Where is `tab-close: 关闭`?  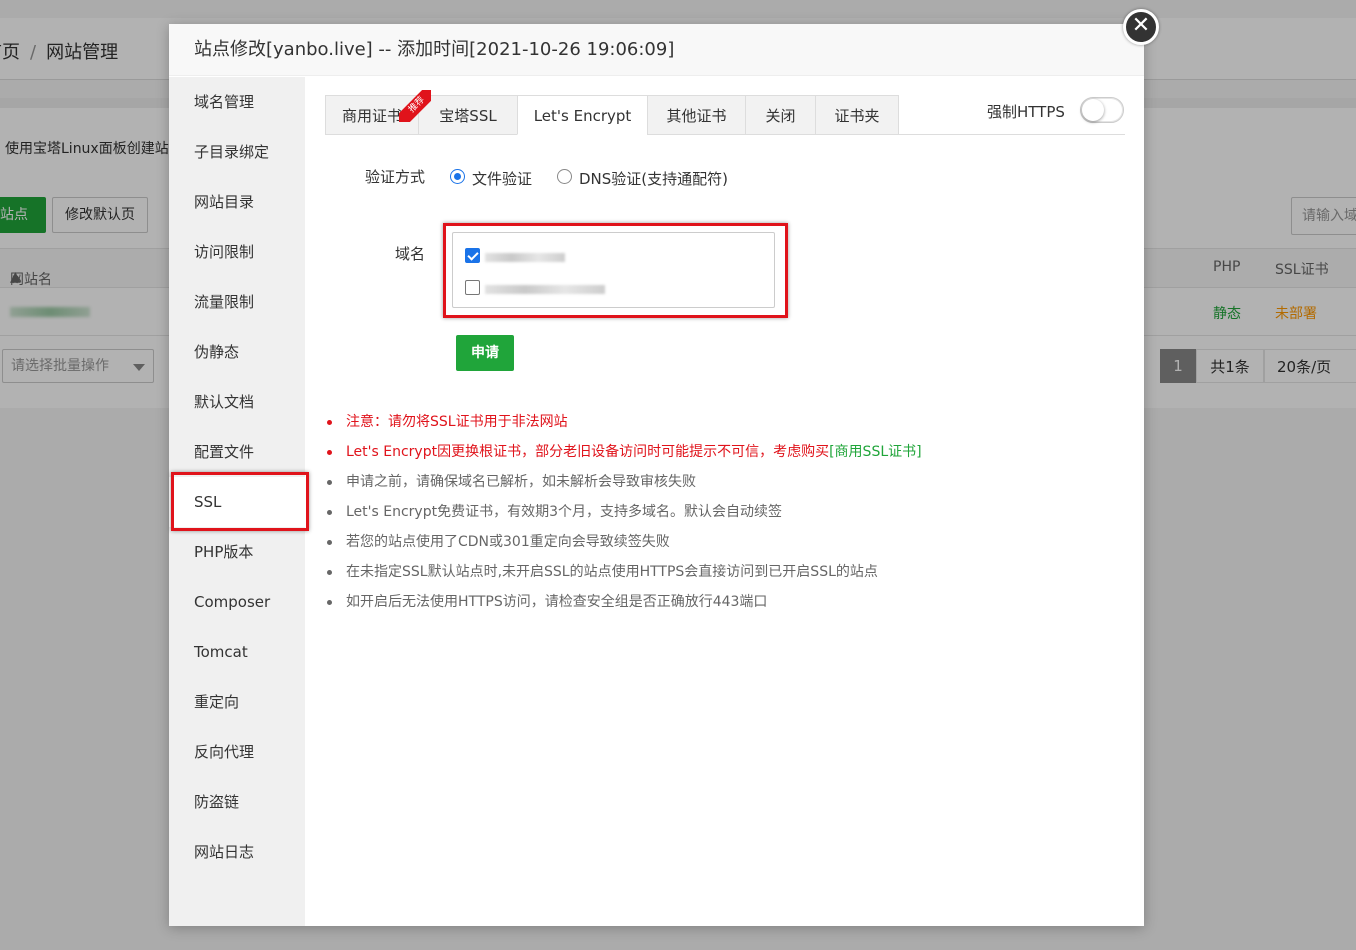 tab-close: 关闭 is located at coordinates (780, 115).